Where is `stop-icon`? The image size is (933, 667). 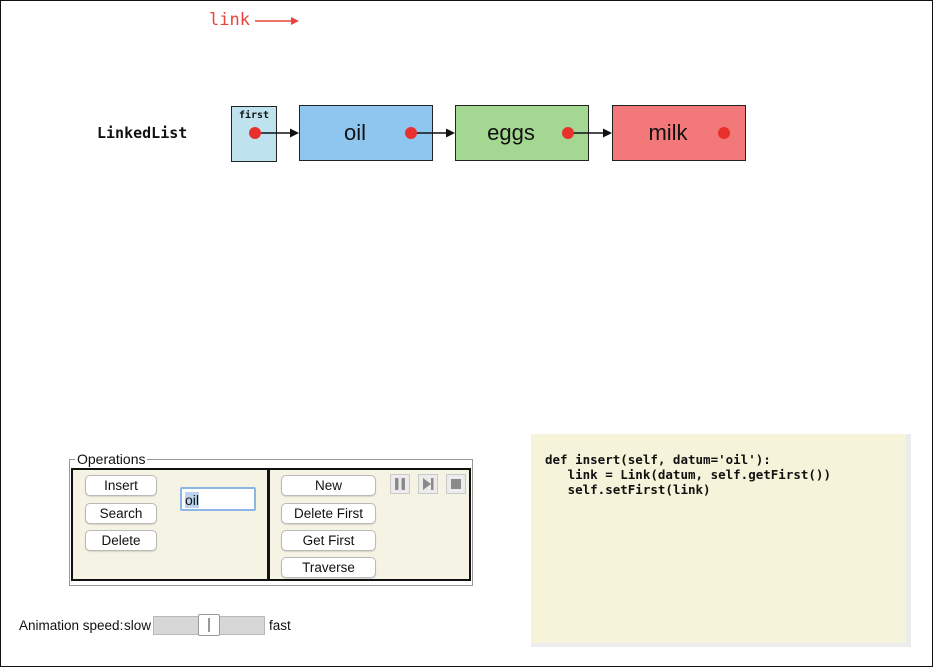 stop-icon is located at coordinates (456, 484).